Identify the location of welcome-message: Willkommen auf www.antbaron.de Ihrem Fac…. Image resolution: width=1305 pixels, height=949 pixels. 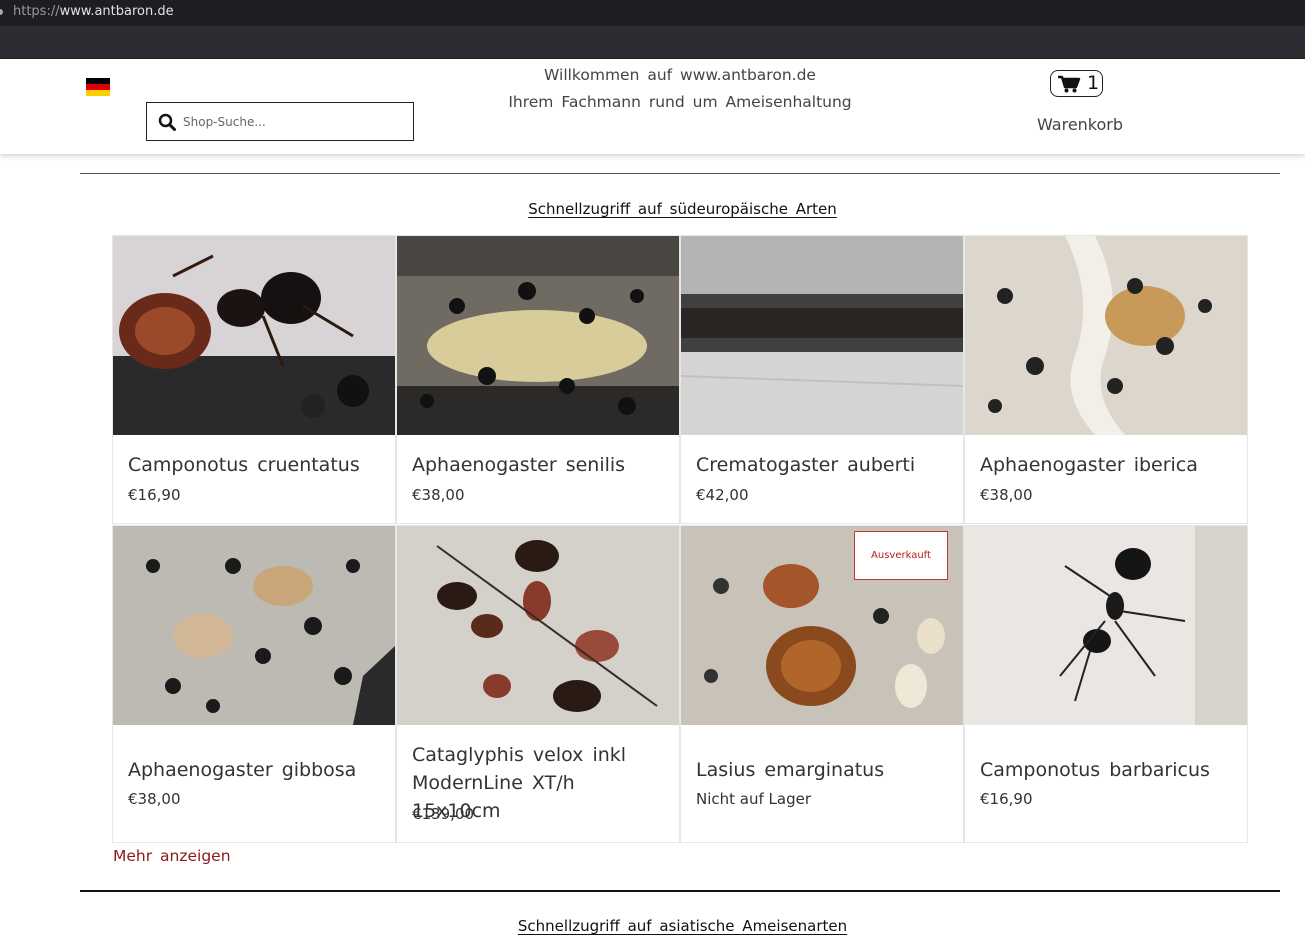
(680, 89).